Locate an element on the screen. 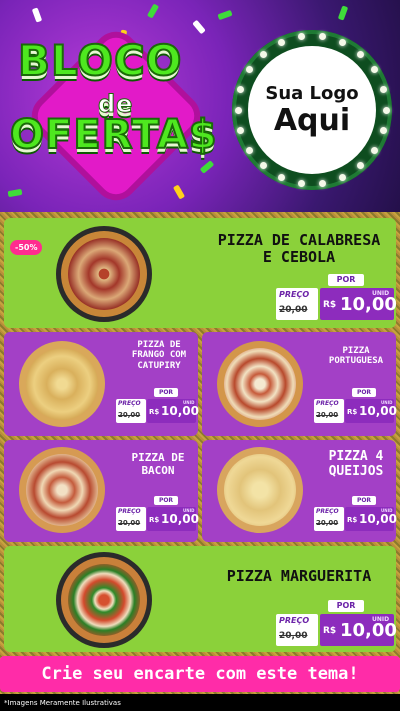 The width and height of the screenshot is (400, 711). logo-text-line-2: Aqui is located at coordinates (312, 120).